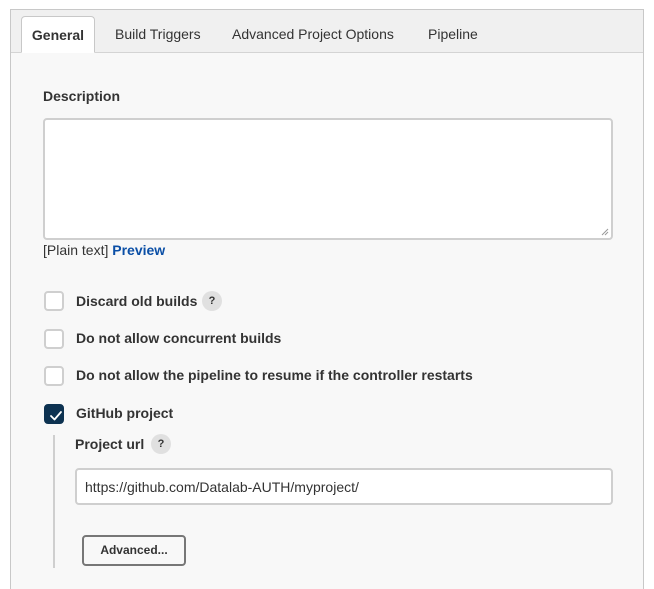 The width and height of the screenshot is (654, 589). What do you see at coordinates (179, 338) in the screenshot?
I see `no-concurrent-builds-label: Do not allow concurrent builds` at bounding box center [179, 338].